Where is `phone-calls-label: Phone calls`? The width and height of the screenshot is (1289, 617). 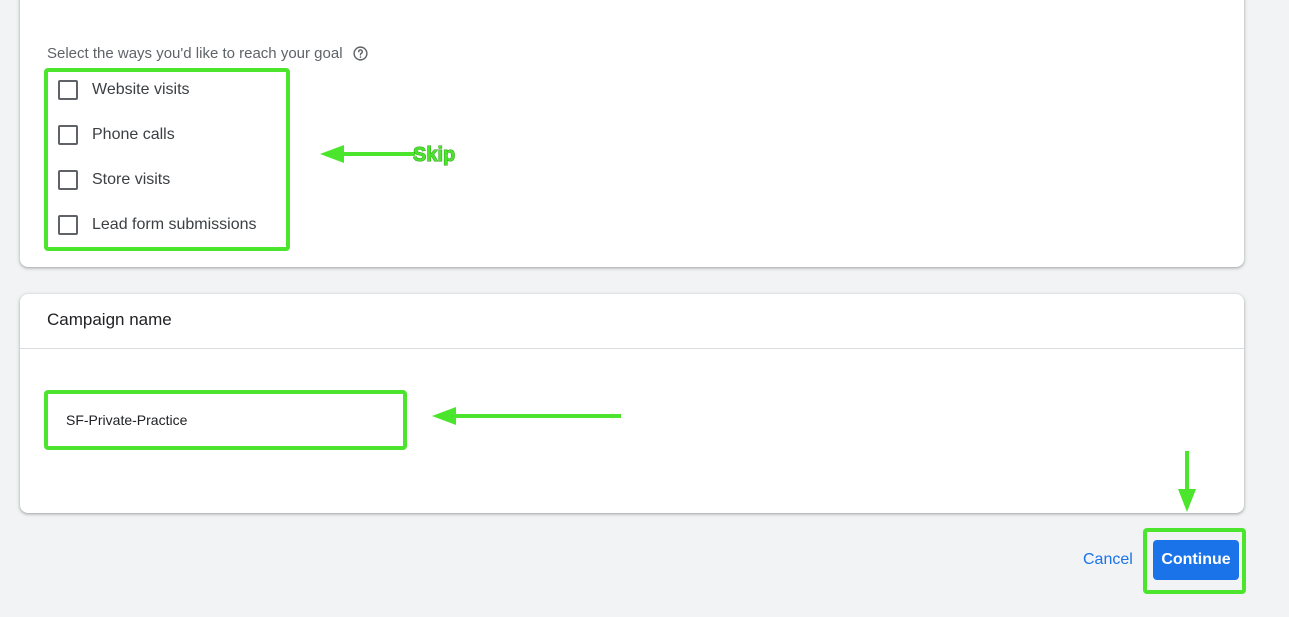
phone-calls-label: Phone calls is located at coordinates (133, 134).